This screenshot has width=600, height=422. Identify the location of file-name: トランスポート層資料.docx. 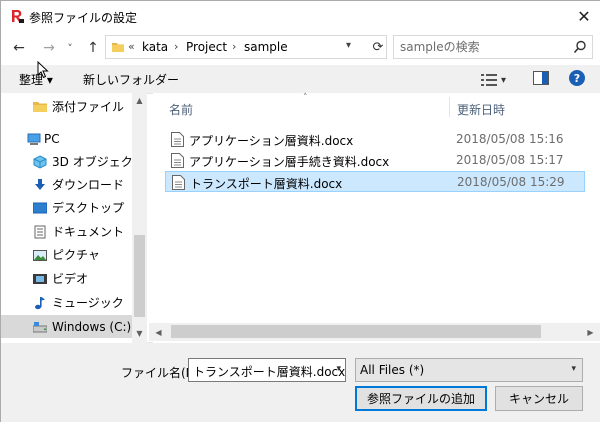
(266, 184).